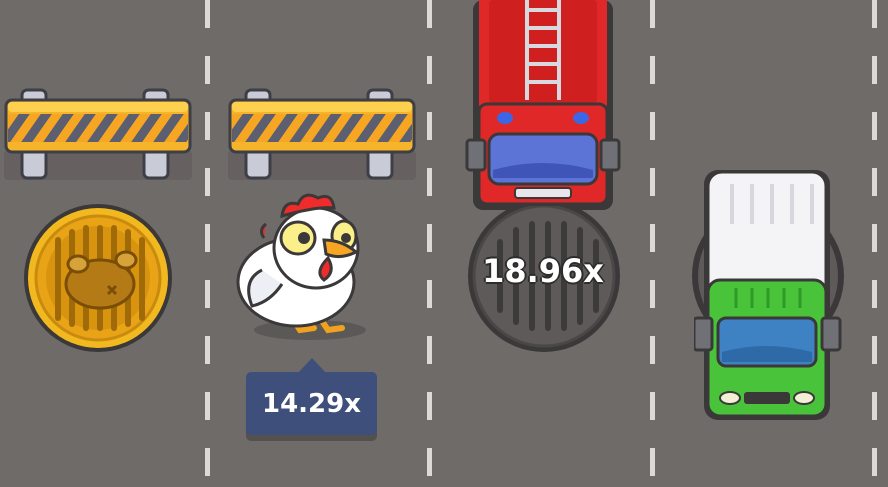 The width and height of the screenshot is (888, 487). I want to click on chicken-character-icon, so click(301, 266).